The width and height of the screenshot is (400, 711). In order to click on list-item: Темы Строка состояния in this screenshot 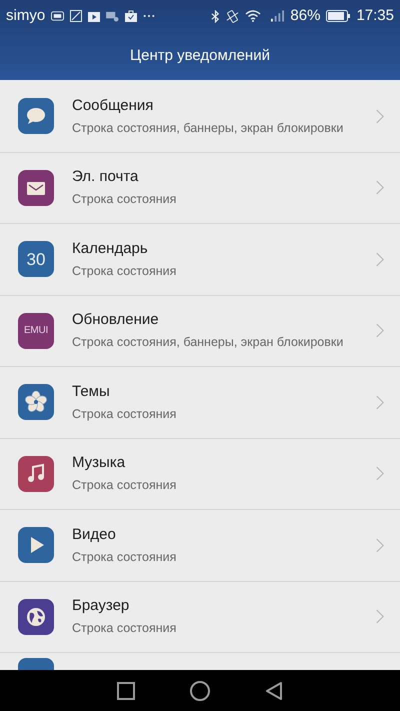, I will do `click(200, 402)`.